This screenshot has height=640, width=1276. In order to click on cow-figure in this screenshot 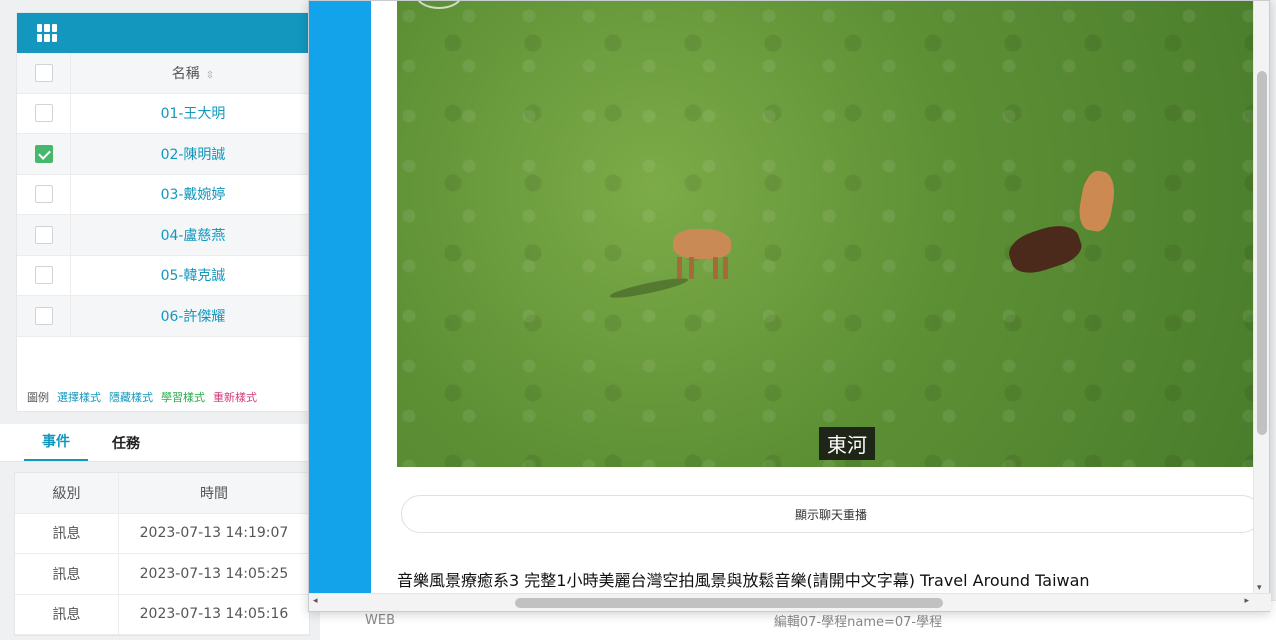, I will do `click(702, 254)`.